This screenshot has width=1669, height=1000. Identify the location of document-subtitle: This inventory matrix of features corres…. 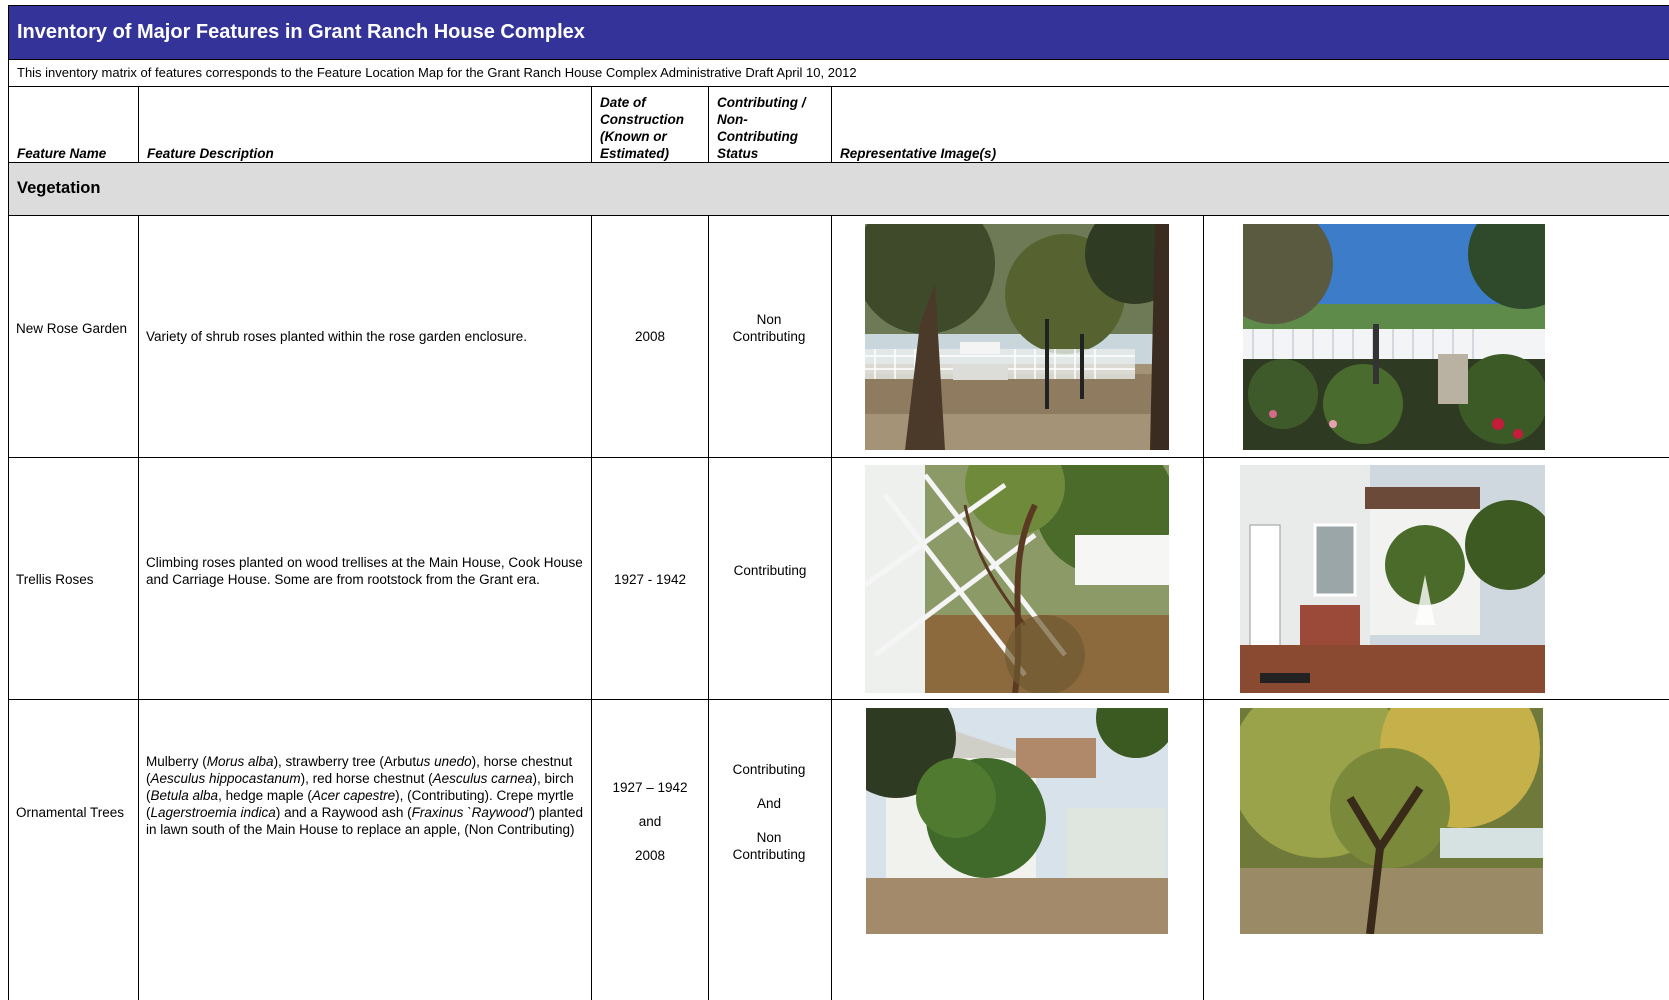
(839, 73).